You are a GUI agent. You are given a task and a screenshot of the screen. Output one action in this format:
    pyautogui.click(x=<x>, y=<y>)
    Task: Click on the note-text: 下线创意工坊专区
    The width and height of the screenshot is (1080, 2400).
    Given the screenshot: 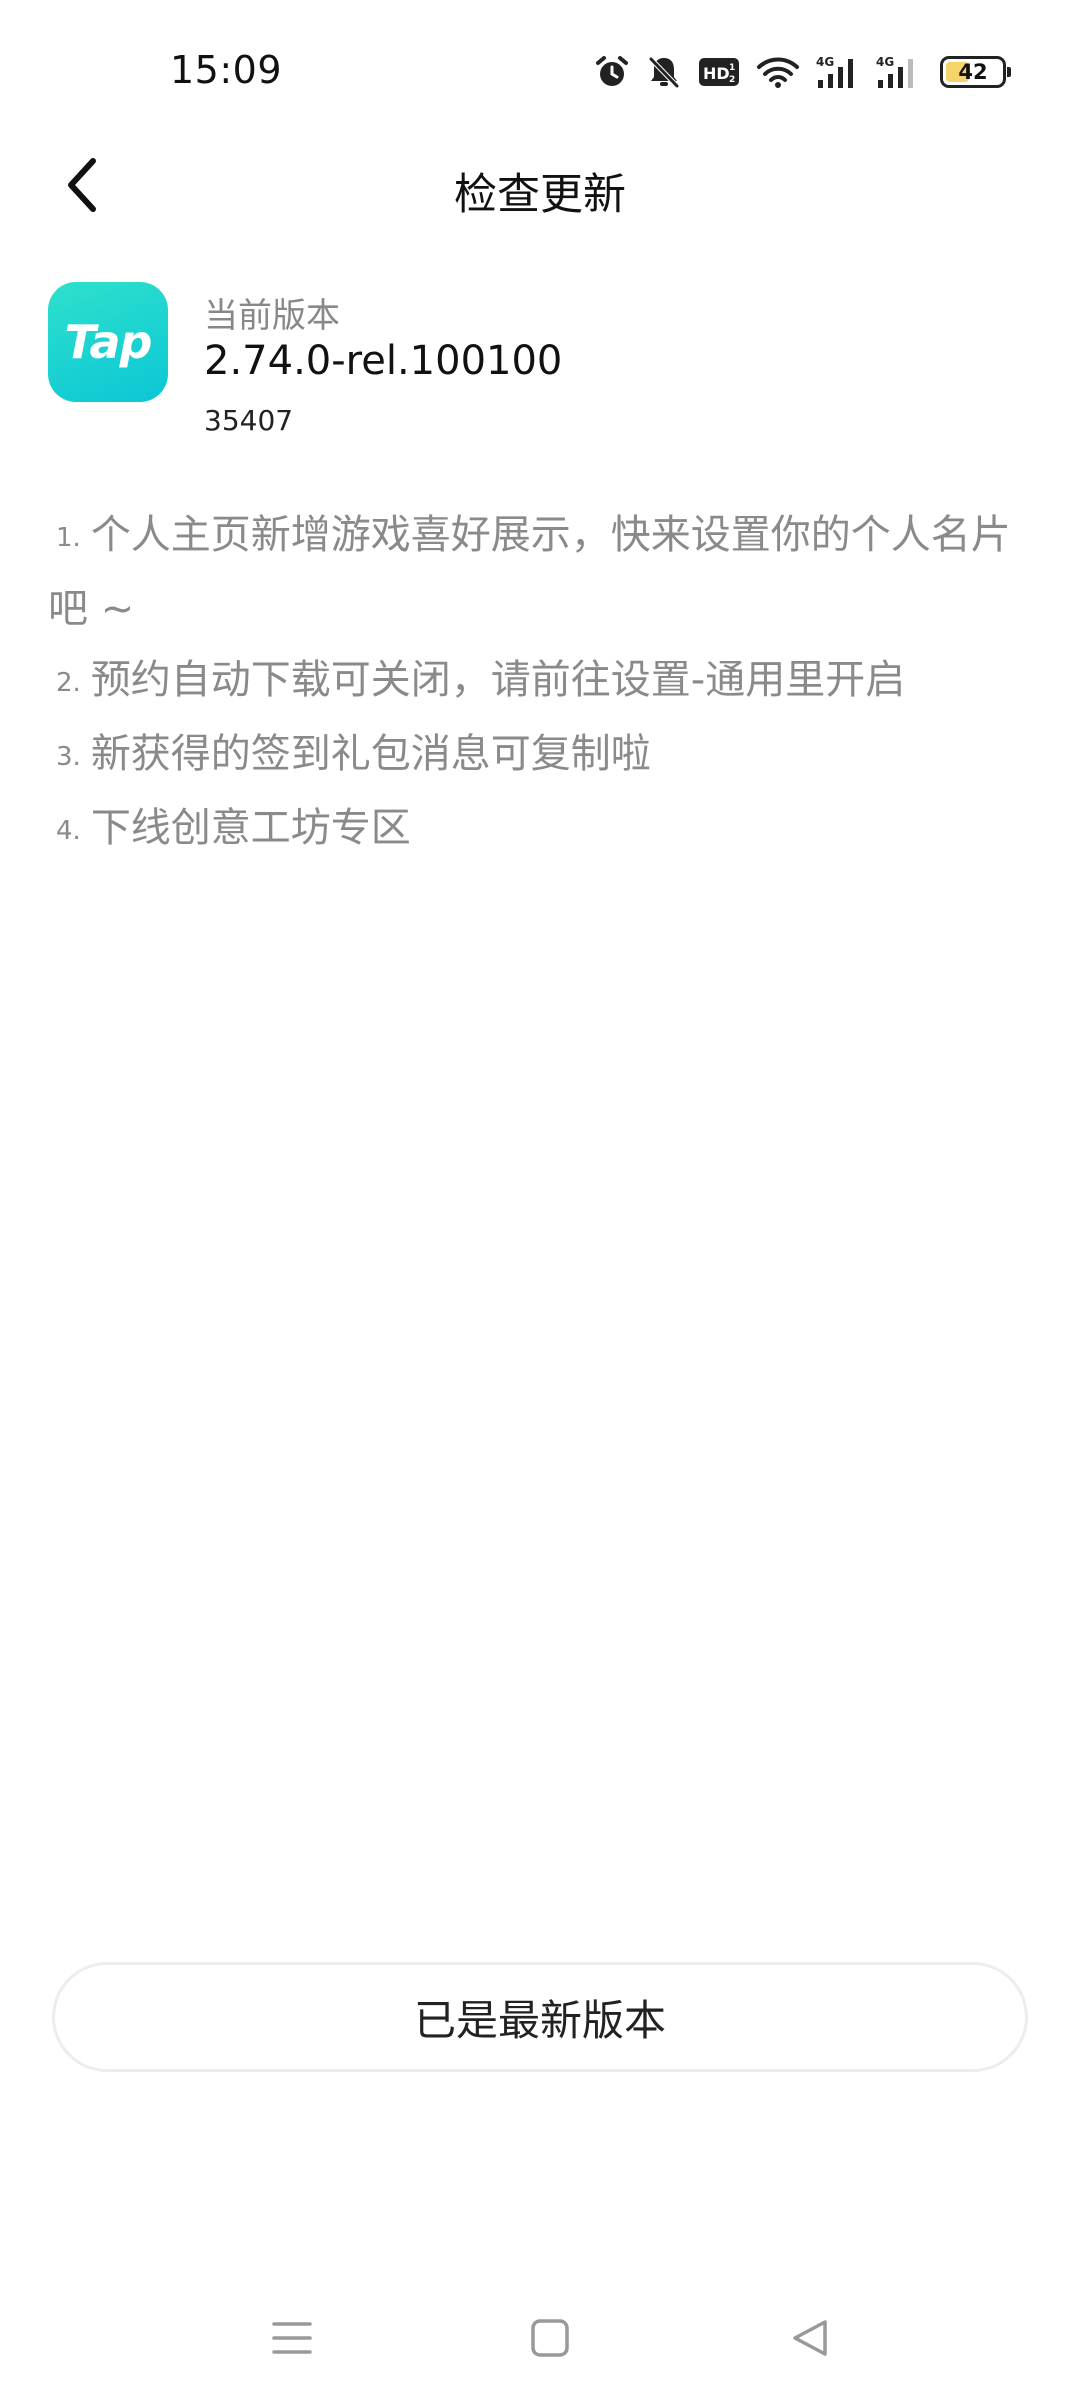 What is the action you would take?
    pyautogui.click(x=250, y=828)
    